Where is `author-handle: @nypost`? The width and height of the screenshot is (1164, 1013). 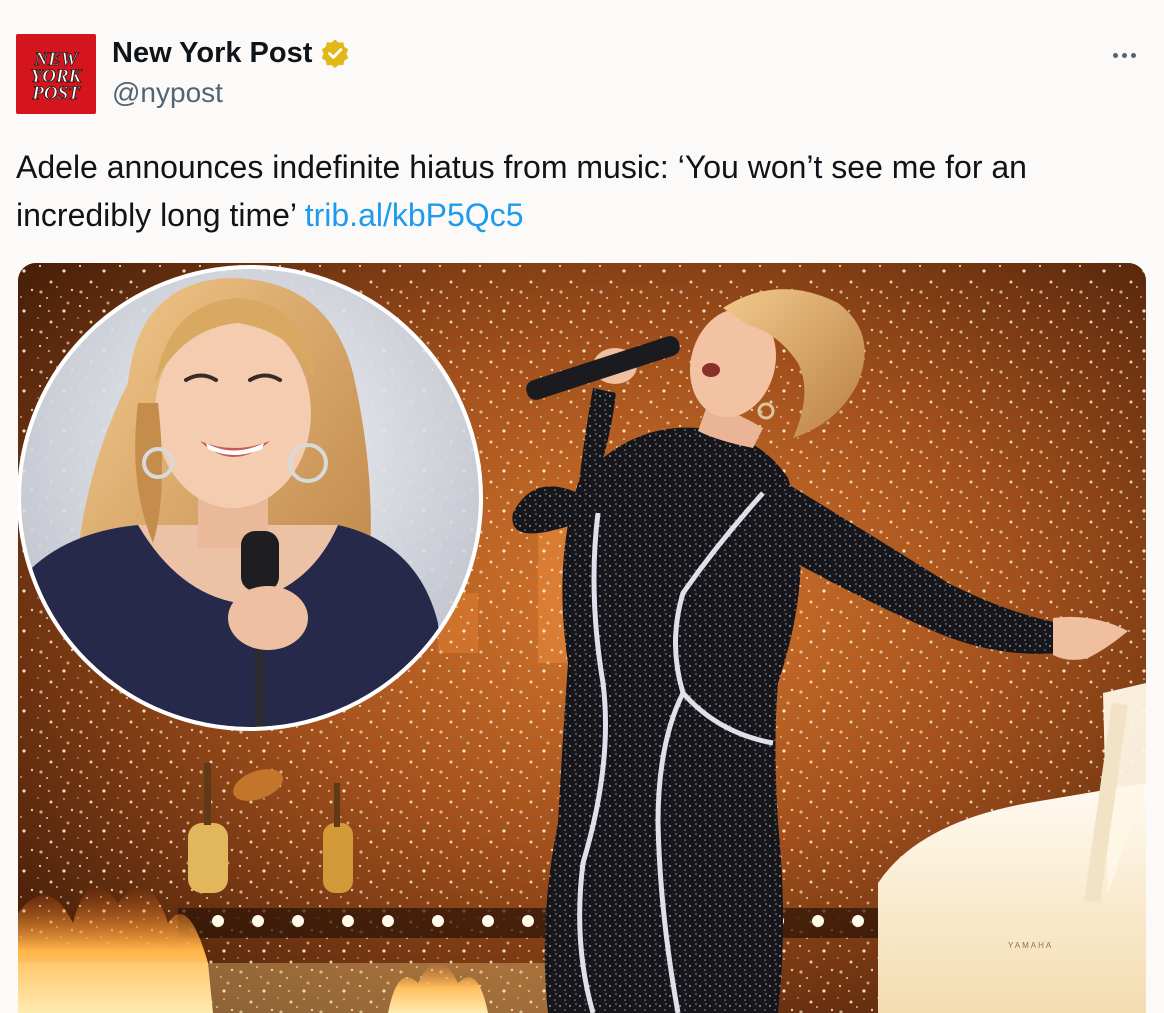
author-handle: @nypost is located at coordinates (167, 93).